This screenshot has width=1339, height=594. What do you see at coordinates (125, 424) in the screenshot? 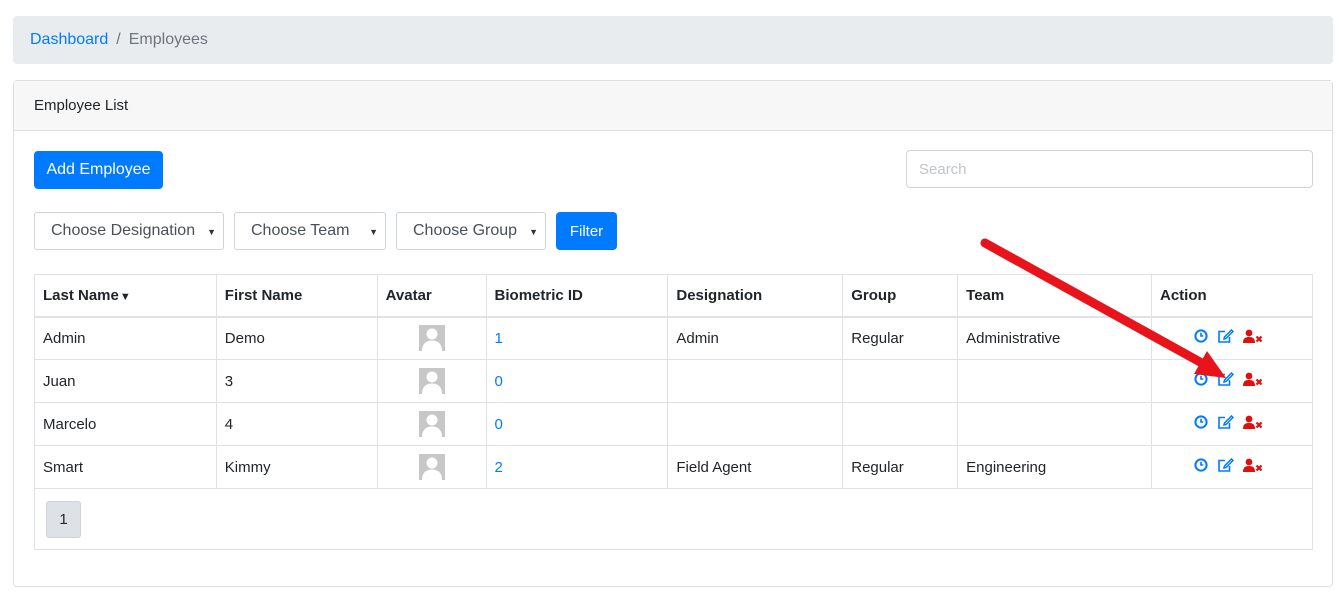
I see `cell-last-name: Marcelo` at bounding box center [125, 424].